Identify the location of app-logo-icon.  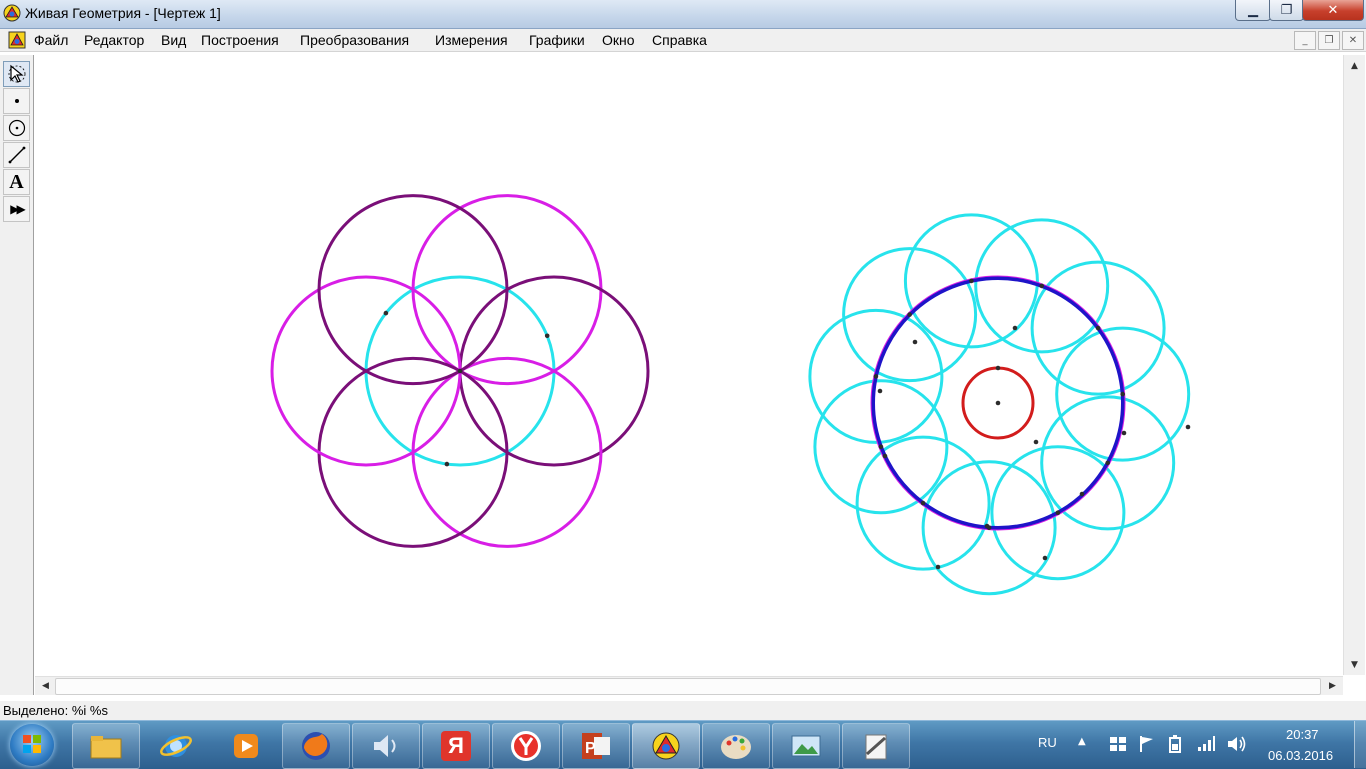
(12, 13).